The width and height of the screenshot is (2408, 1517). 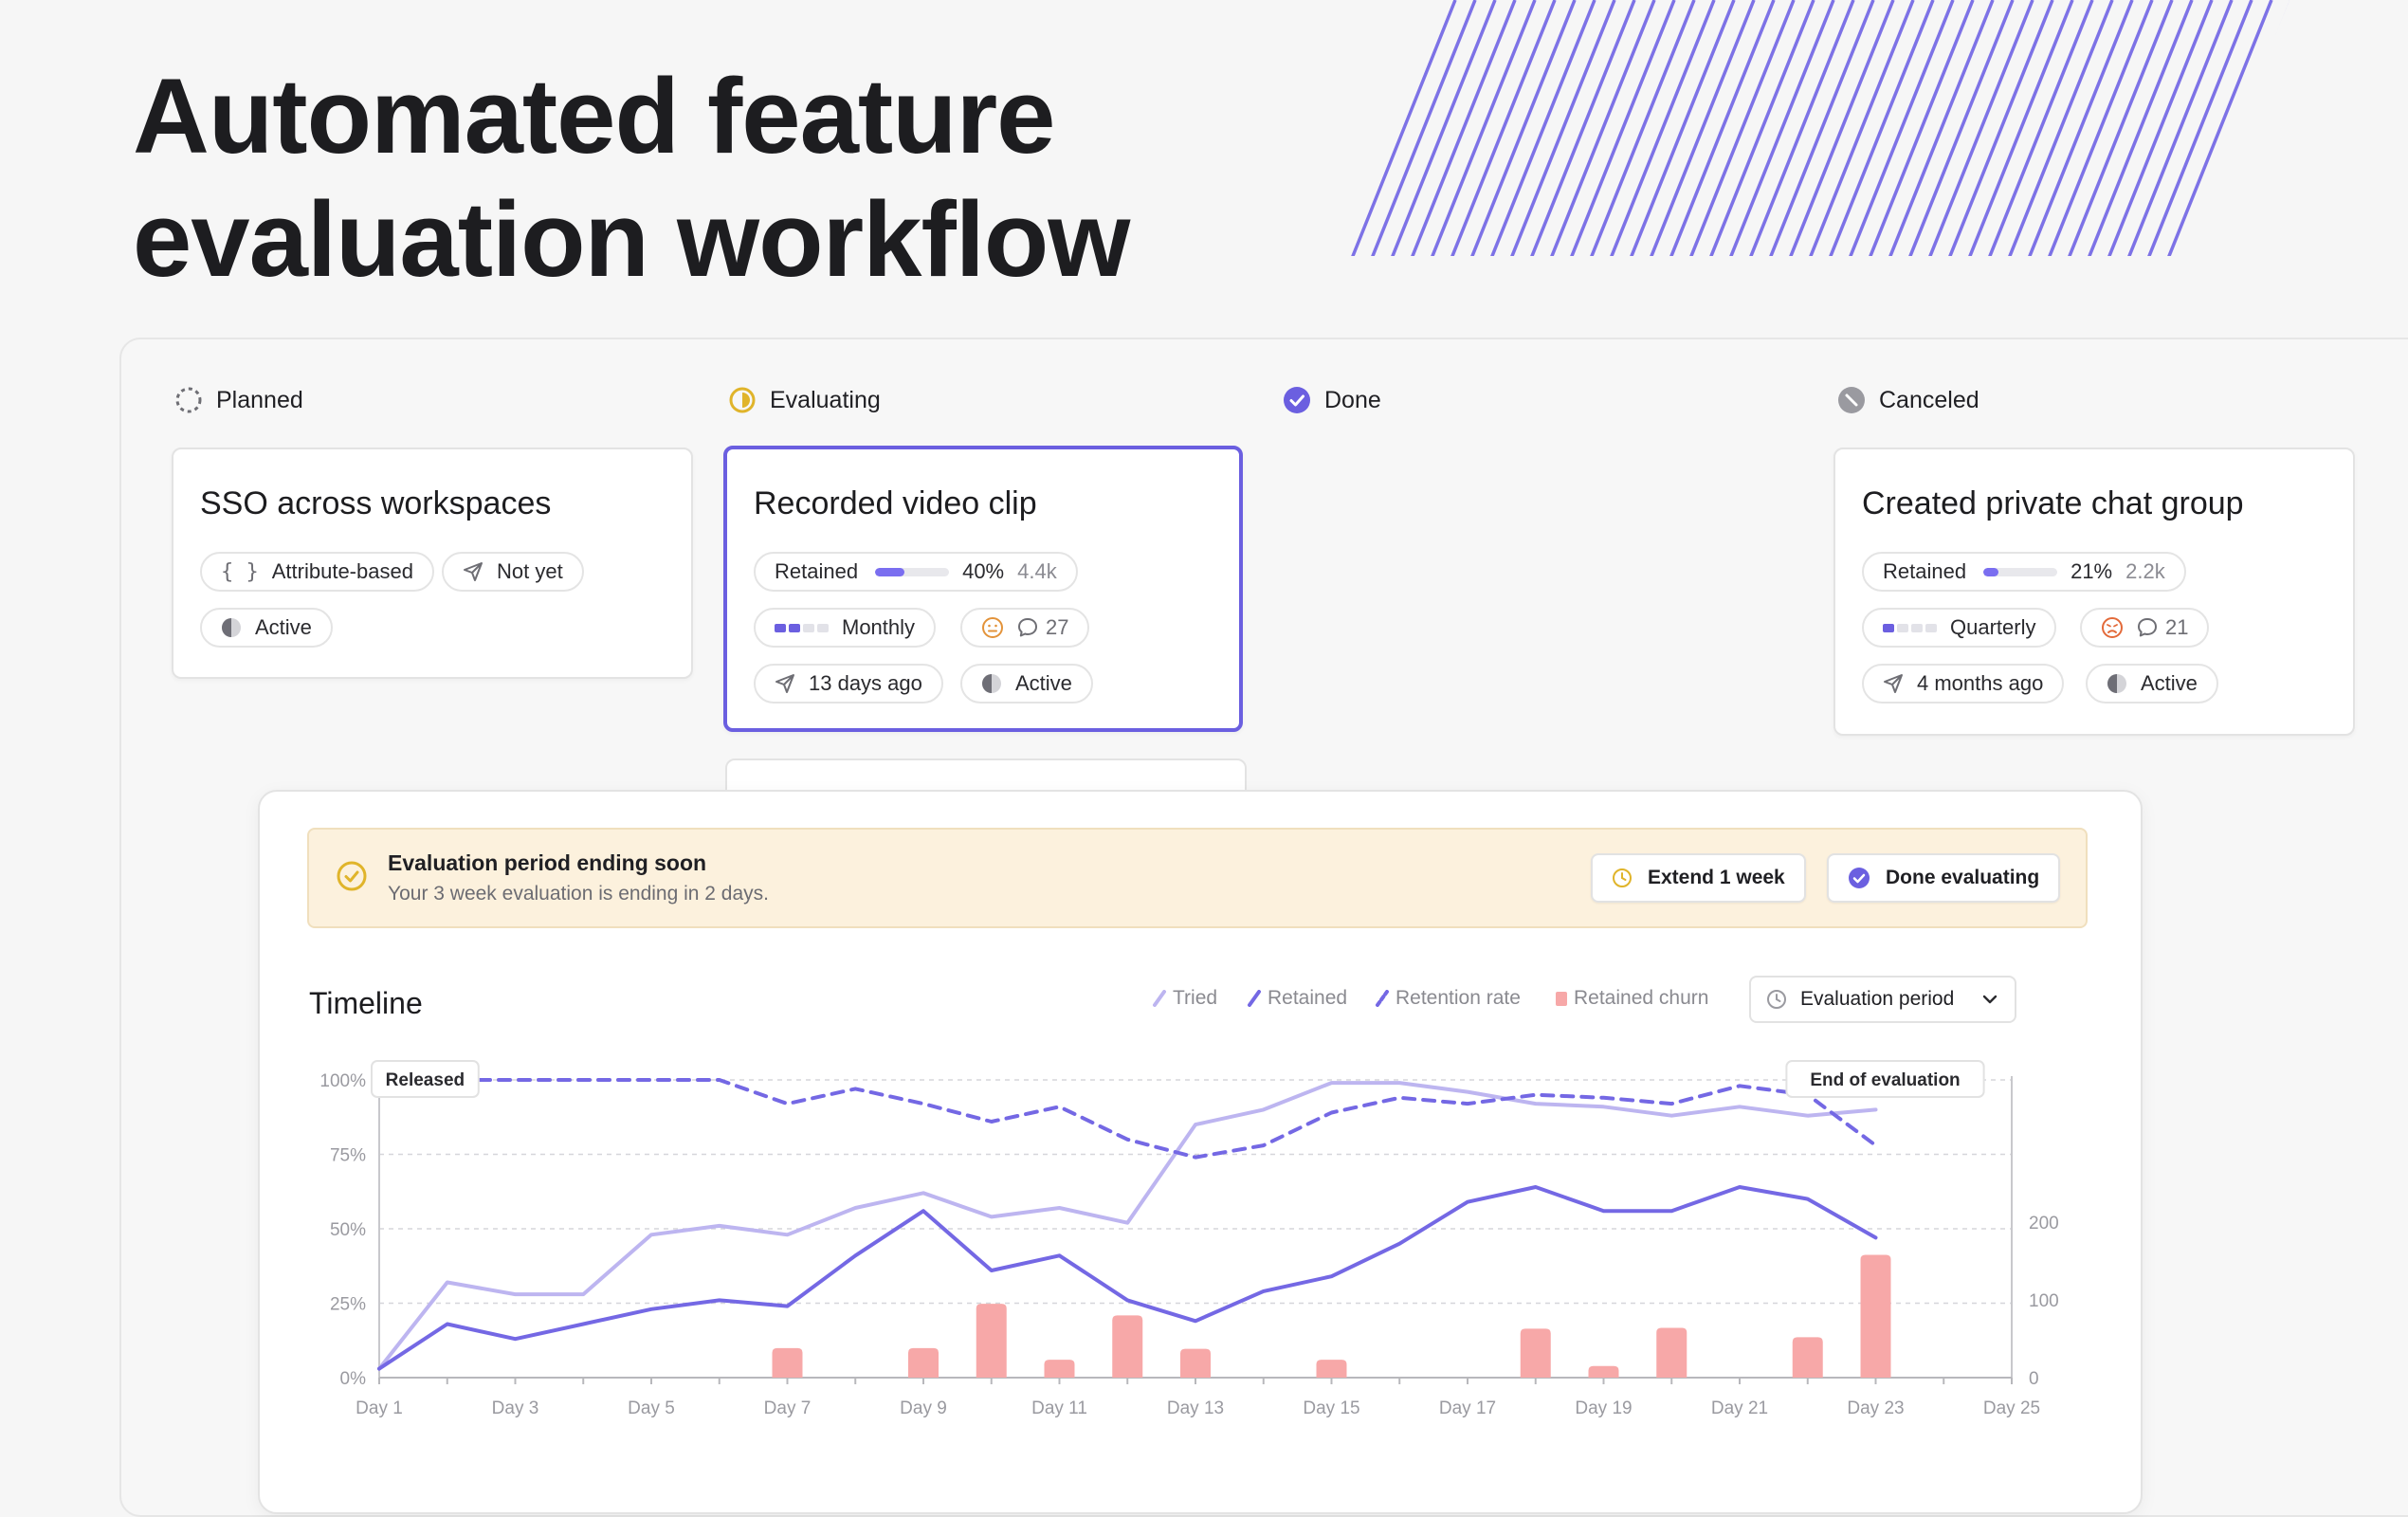 I want to click on column-planned: Planned, so click(x=238, y=400).